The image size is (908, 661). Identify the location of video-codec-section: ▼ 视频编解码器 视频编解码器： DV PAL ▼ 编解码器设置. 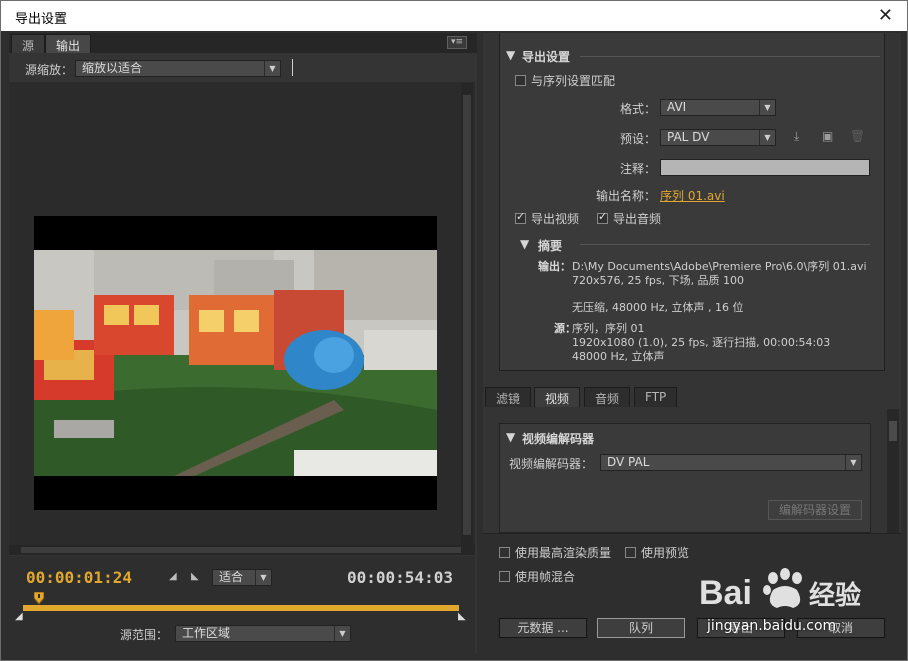
(685, 478).